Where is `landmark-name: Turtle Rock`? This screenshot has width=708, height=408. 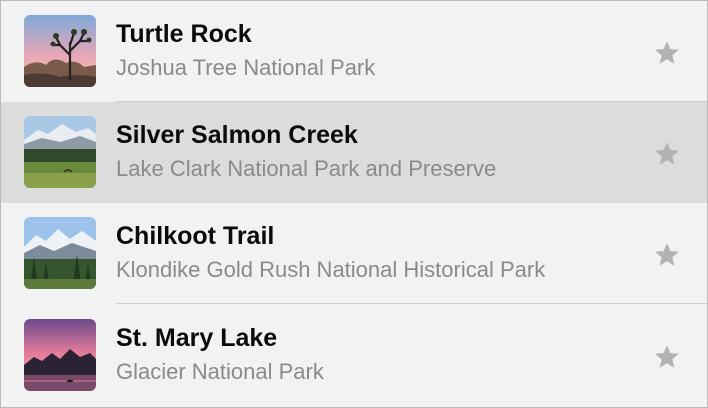 landmark-name: Turtle Rock is located at coordinates (184, 34).